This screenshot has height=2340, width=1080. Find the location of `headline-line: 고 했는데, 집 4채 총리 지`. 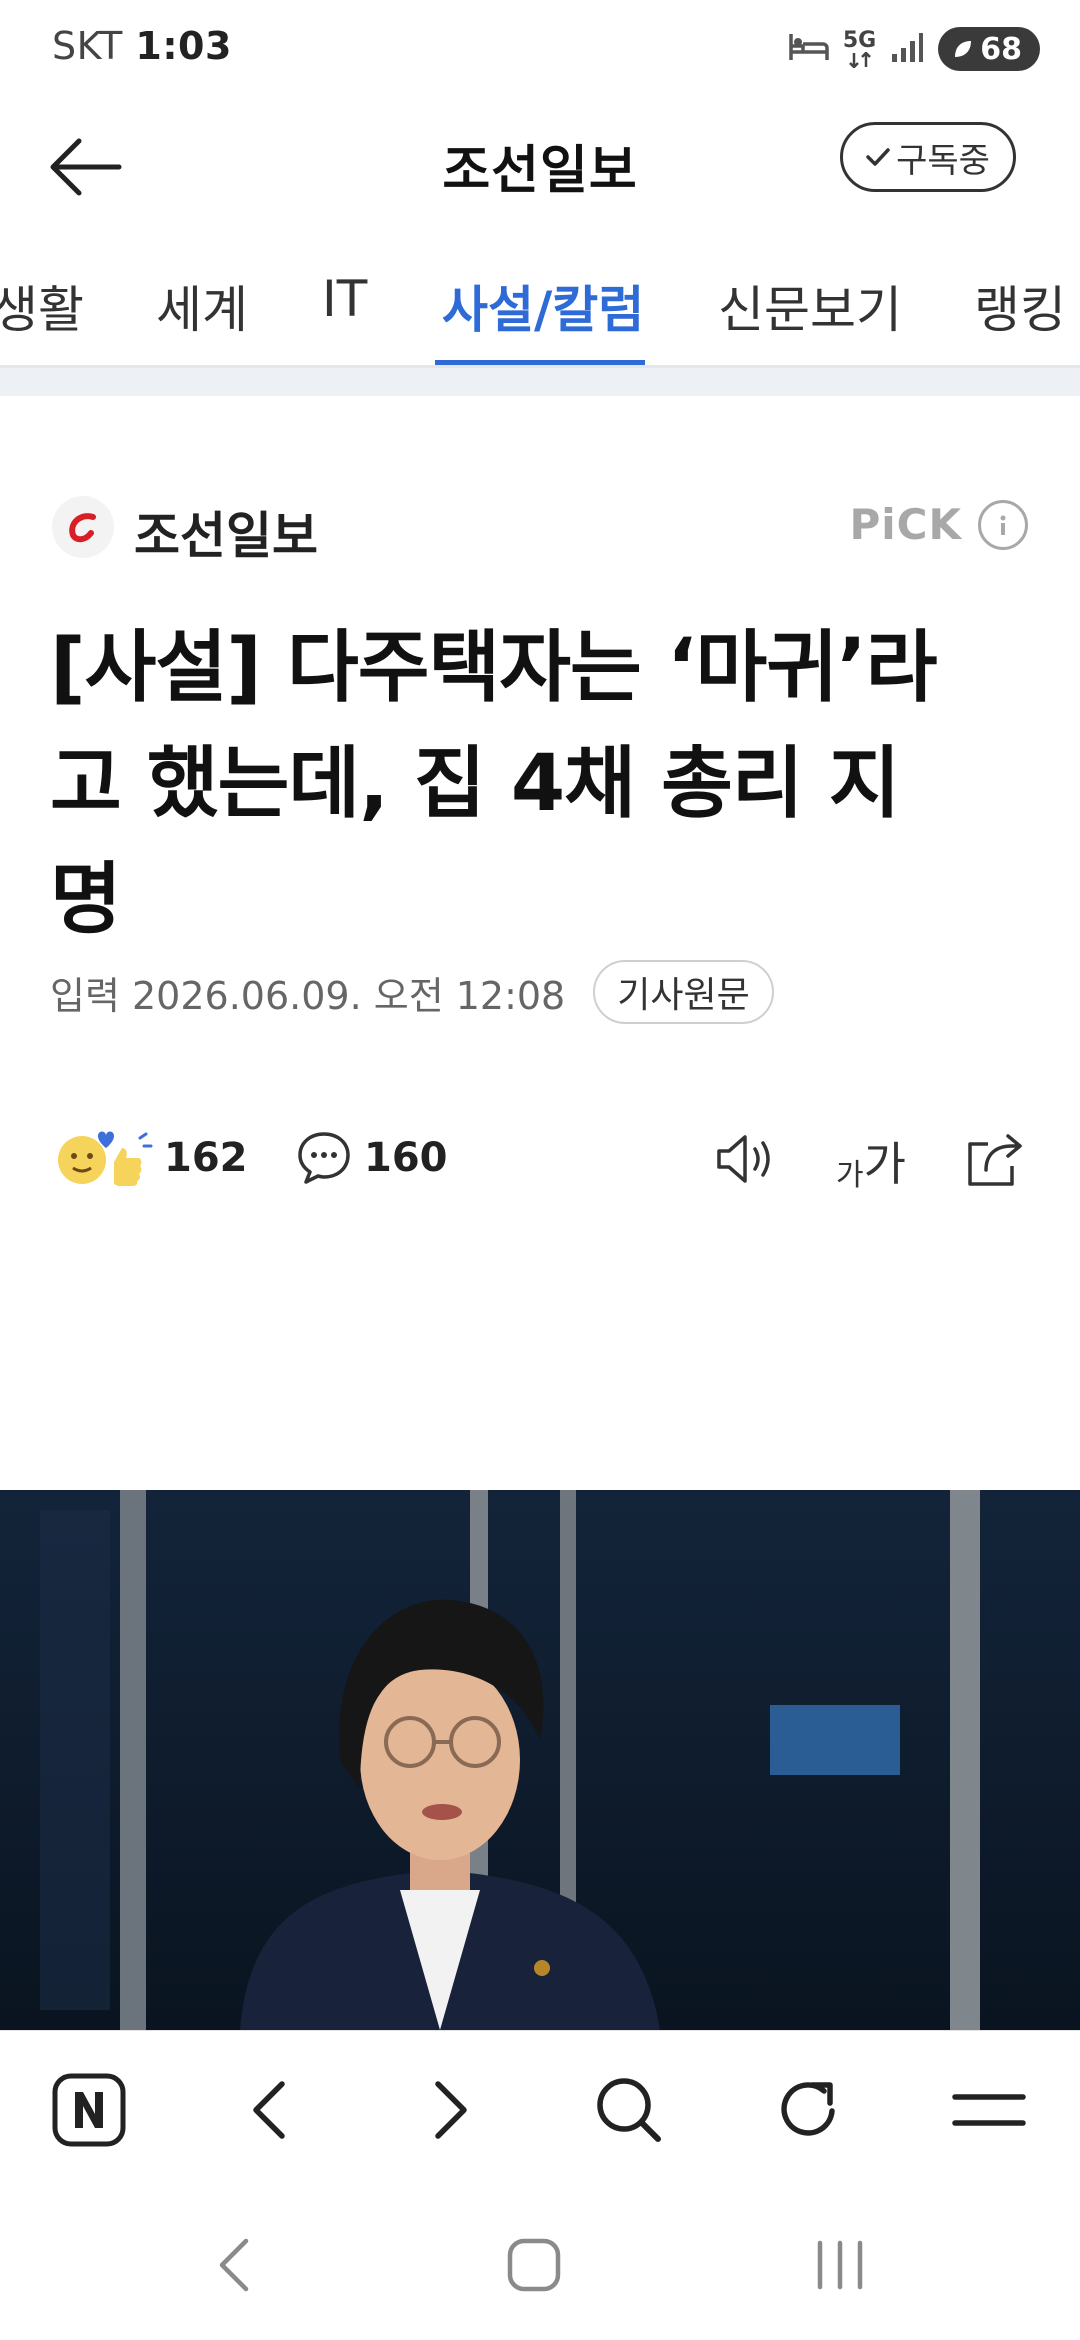

headline-line: 고 했는데, 집 4채 총리 지 is located at coordinates (475, 784).